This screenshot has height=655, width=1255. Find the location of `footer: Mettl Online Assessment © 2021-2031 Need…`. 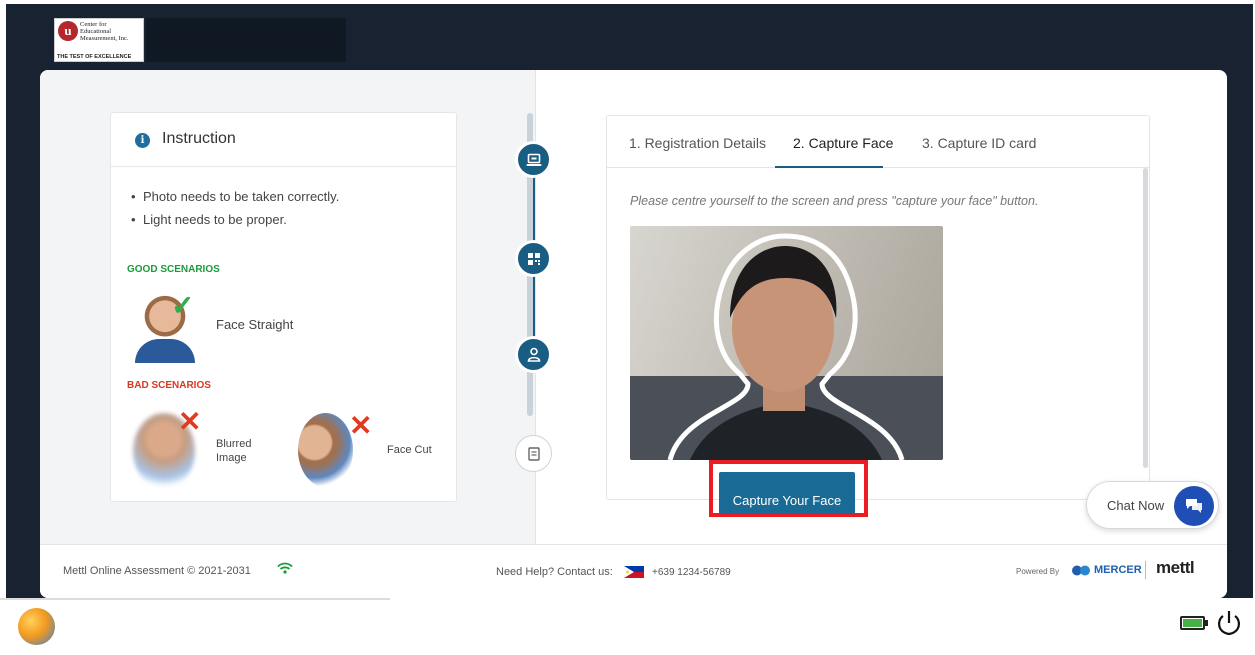

footer: Mettl Online Assessment © 2021-2031 Need… is located at coordinates (633, 571).